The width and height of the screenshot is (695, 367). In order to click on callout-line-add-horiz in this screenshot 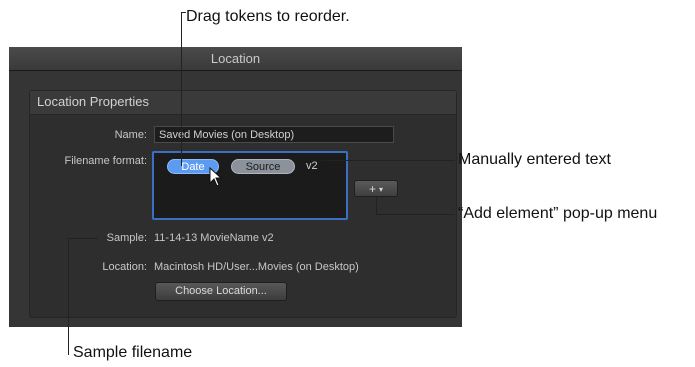, I will do `click(415, 214)`.